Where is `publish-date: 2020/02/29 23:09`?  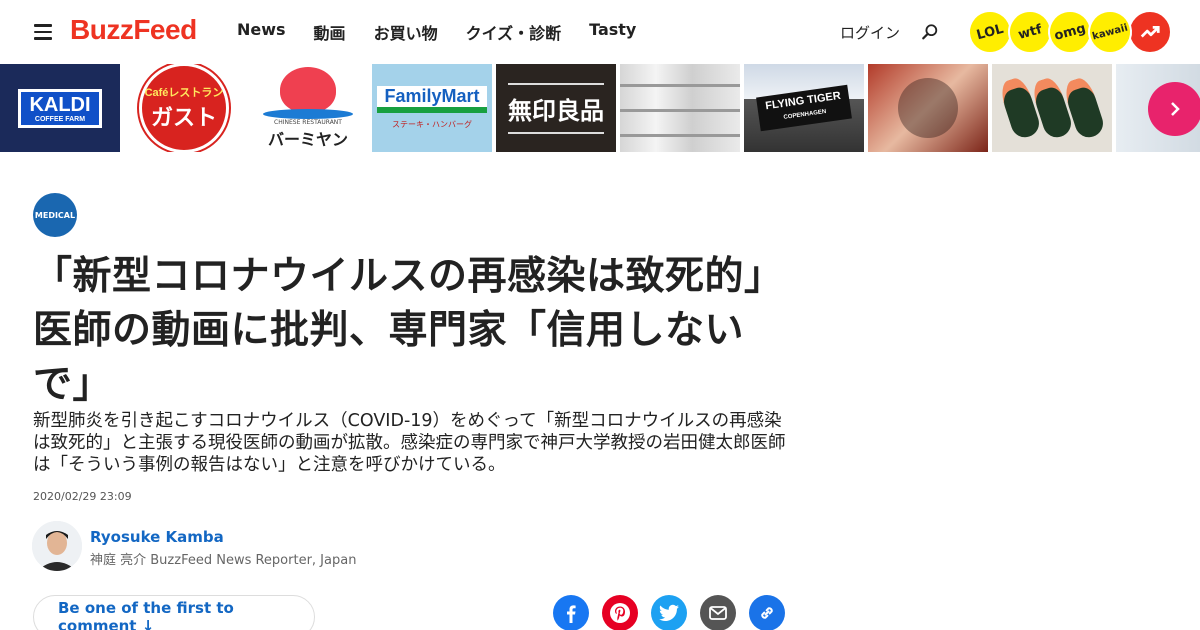 publish-date: 2020/02/29 23:09 is located at coordinates (82, 496).